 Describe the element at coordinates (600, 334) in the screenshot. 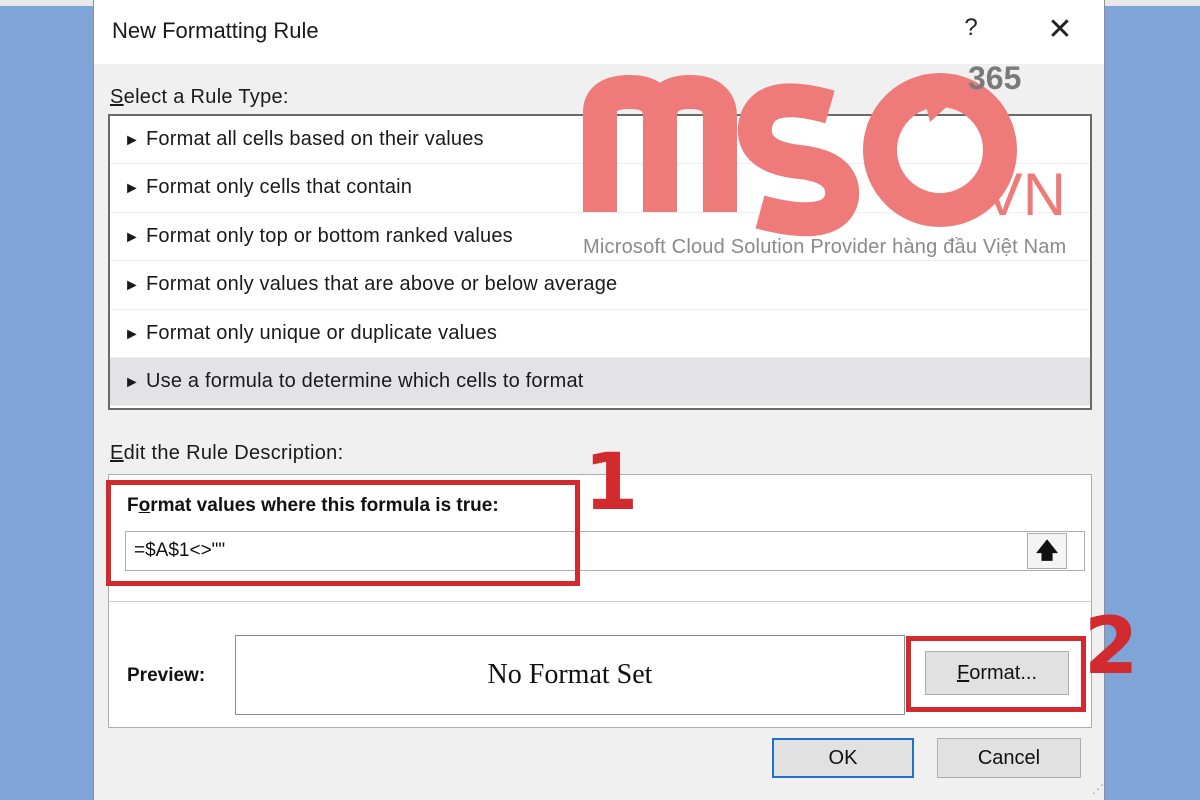

I see `rule-type-item-unique-duplicate: ► Format only unique or duplicate values` at that location.